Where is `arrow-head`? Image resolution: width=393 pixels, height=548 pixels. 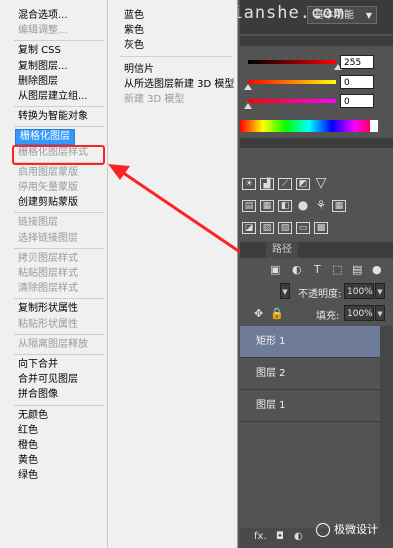 arrow-head is located at coordinates (119, 172).